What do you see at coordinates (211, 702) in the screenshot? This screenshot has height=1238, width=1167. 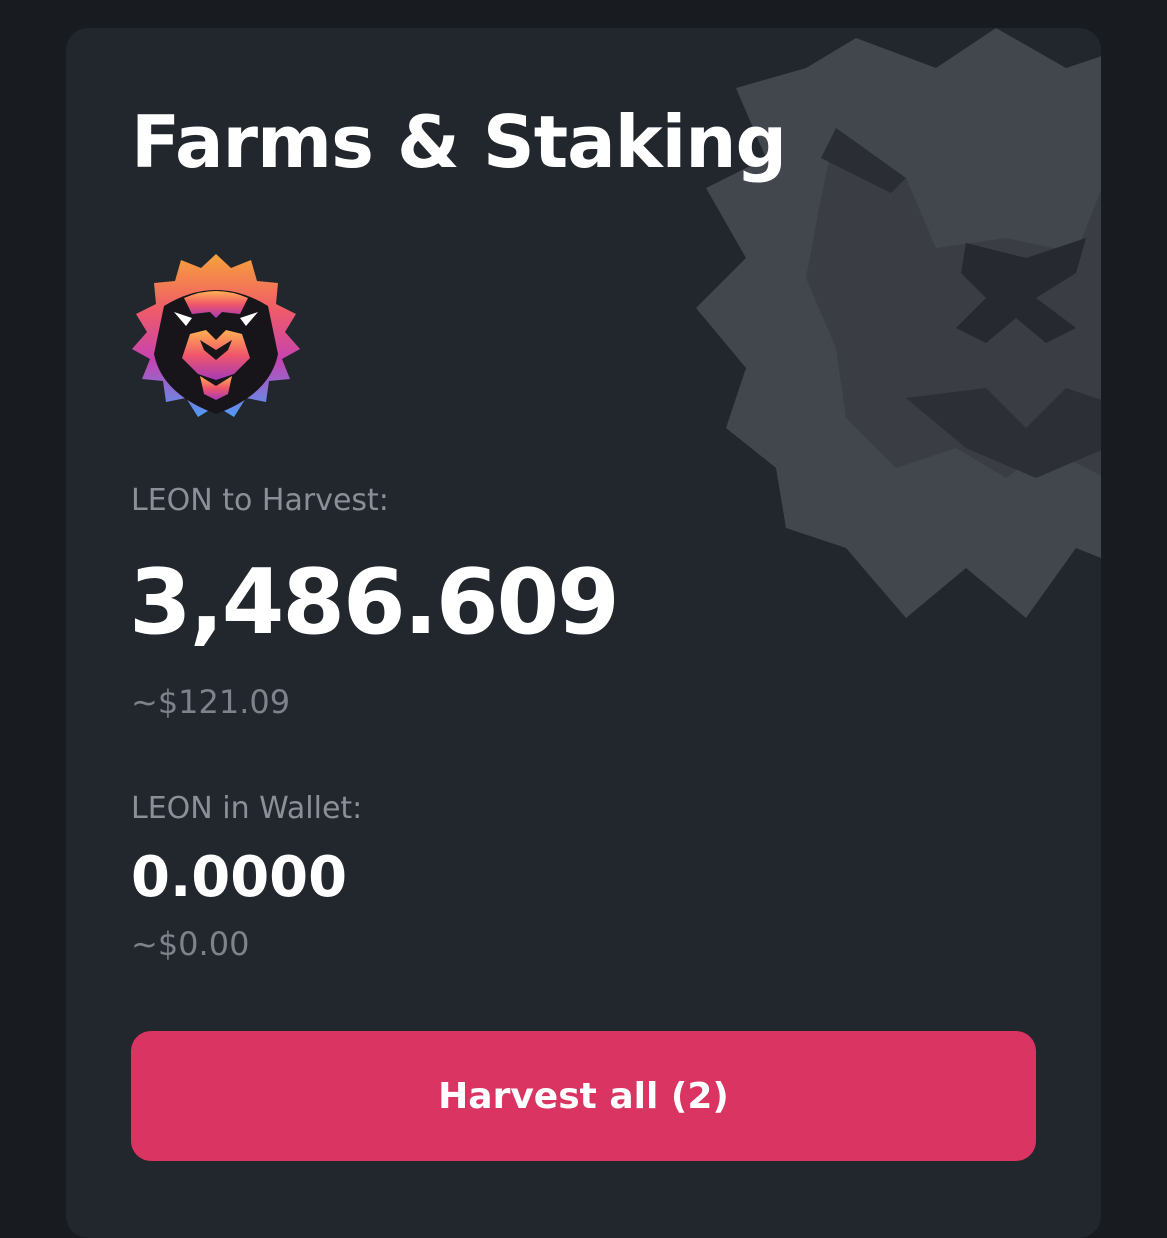 I see `harvest-usd-value: ~$121.09` at bounding box center [211, 702].